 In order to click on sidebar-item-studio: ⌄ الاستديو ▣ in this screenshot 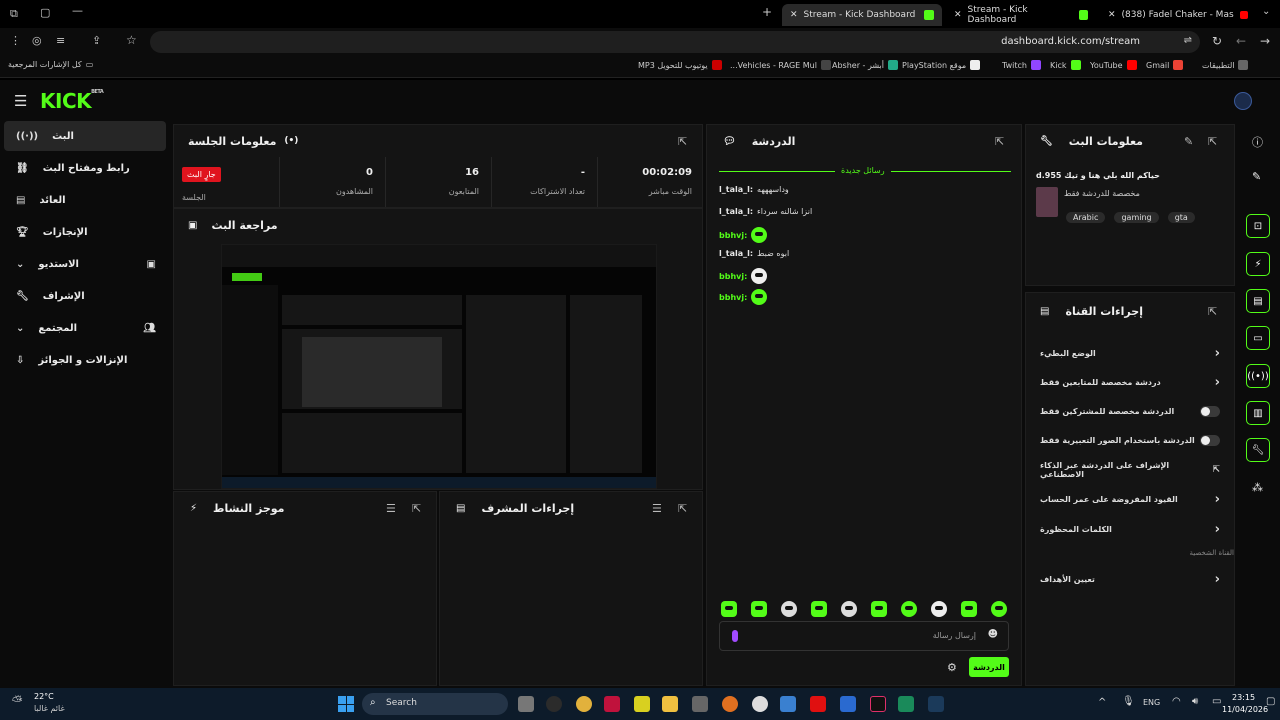, I will do `click(85, 264)`.